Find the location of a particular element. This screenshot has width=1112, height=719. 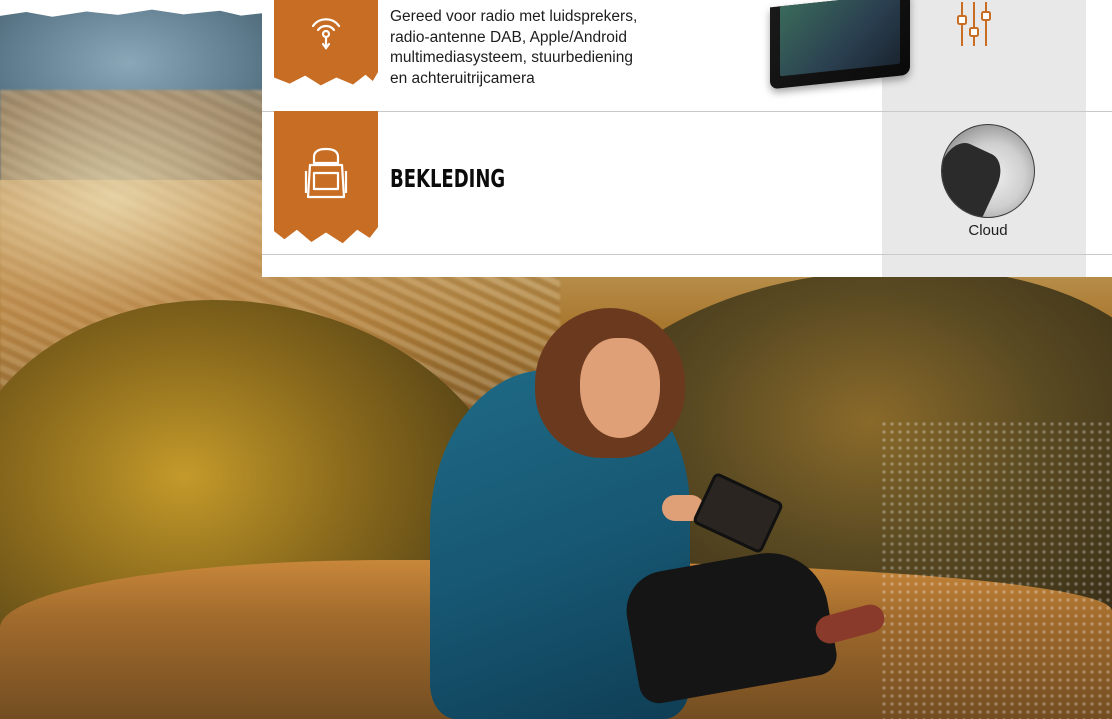

radio-description-line: radio-antenne DAB, Apple/Android is located at coordinates (508, 37).